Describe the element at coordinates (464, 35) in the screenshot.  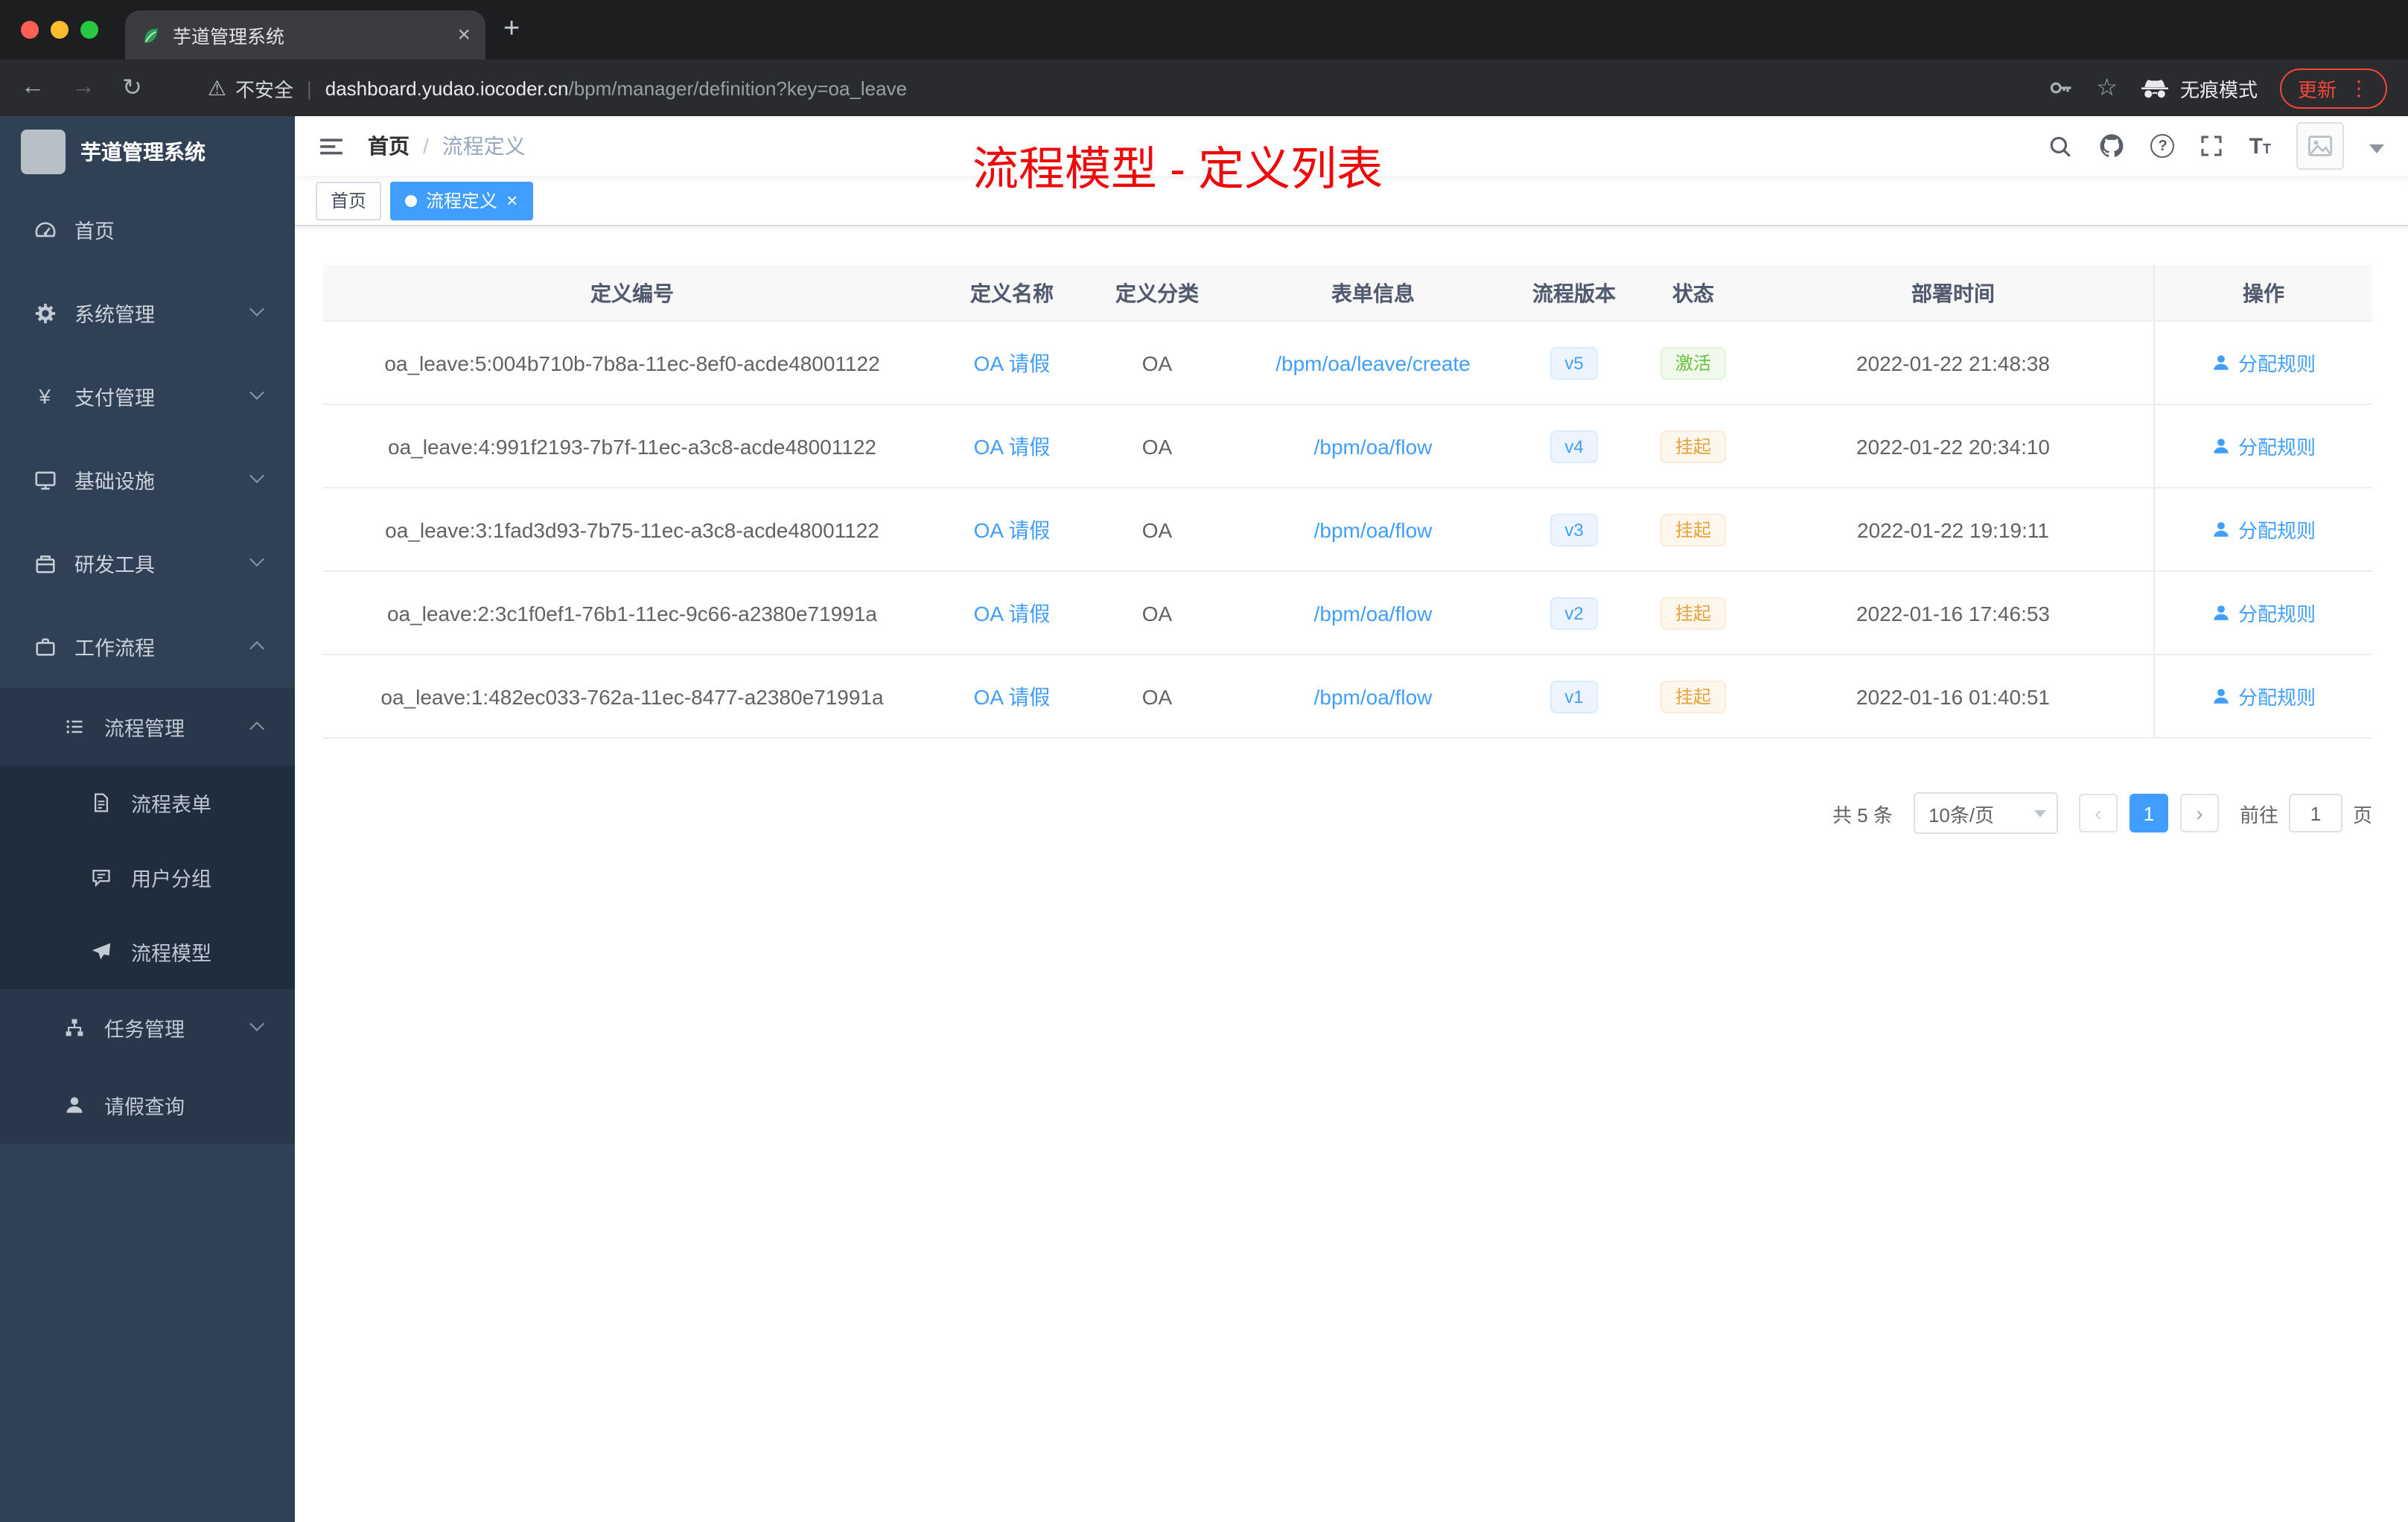
I see `tab-close-icon: ×` at that location.